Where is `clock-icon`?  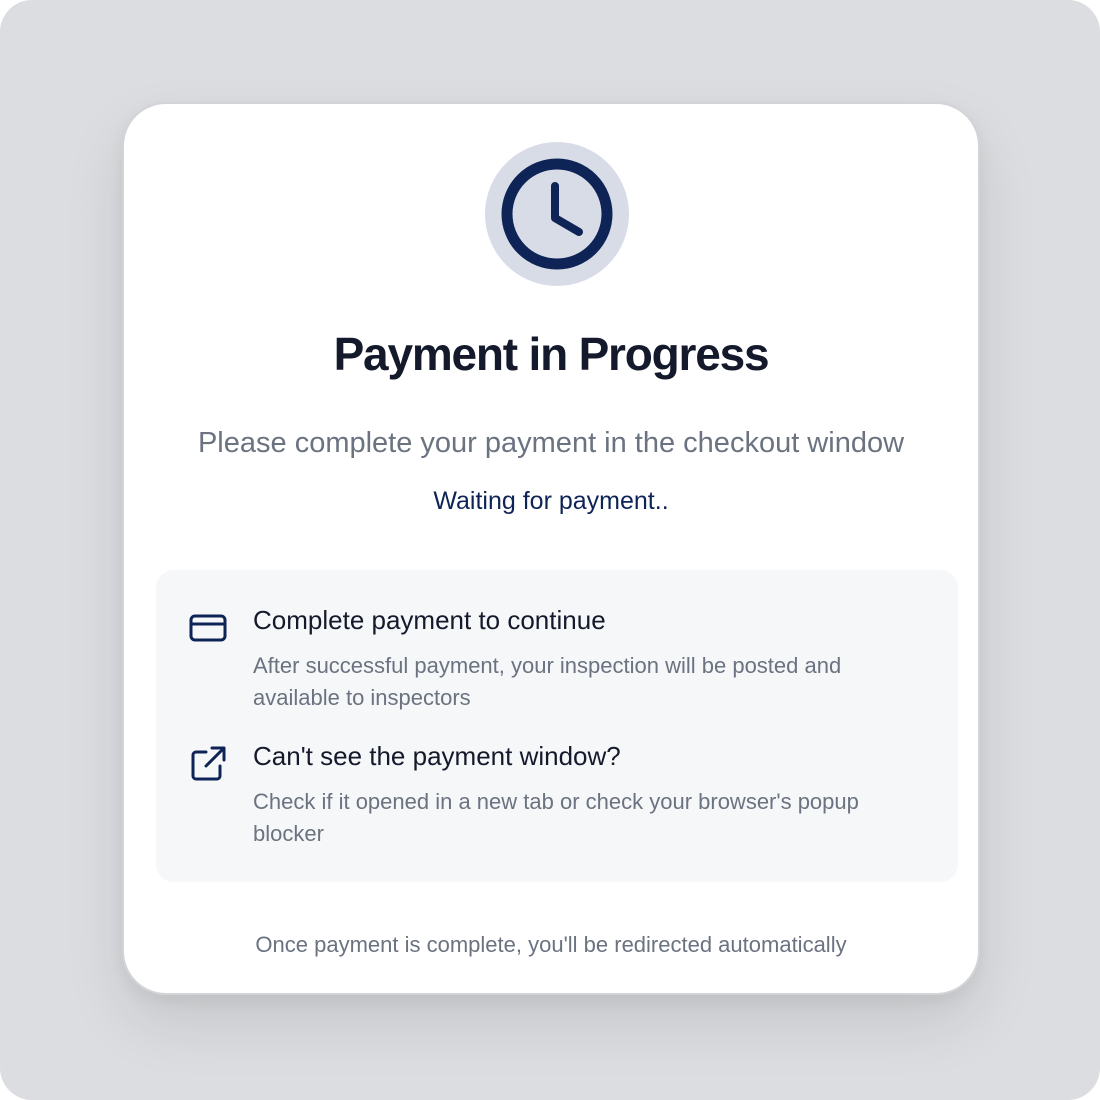
clock-icon is located at coordinates (557, 214).